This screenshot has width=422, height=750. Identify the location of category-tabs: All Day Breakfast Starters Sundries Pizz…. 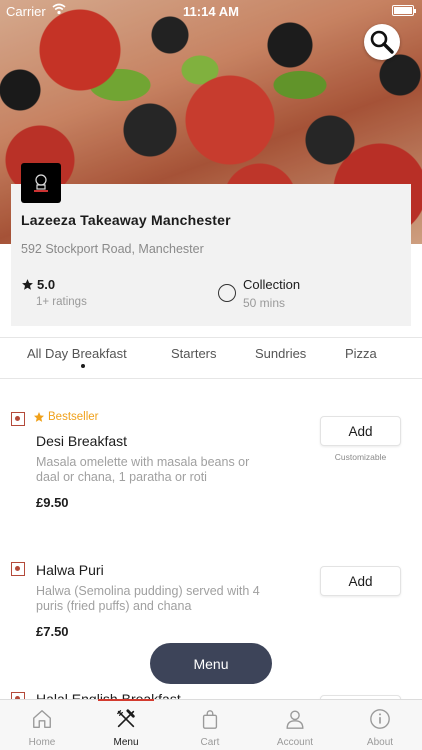
(211, 358).